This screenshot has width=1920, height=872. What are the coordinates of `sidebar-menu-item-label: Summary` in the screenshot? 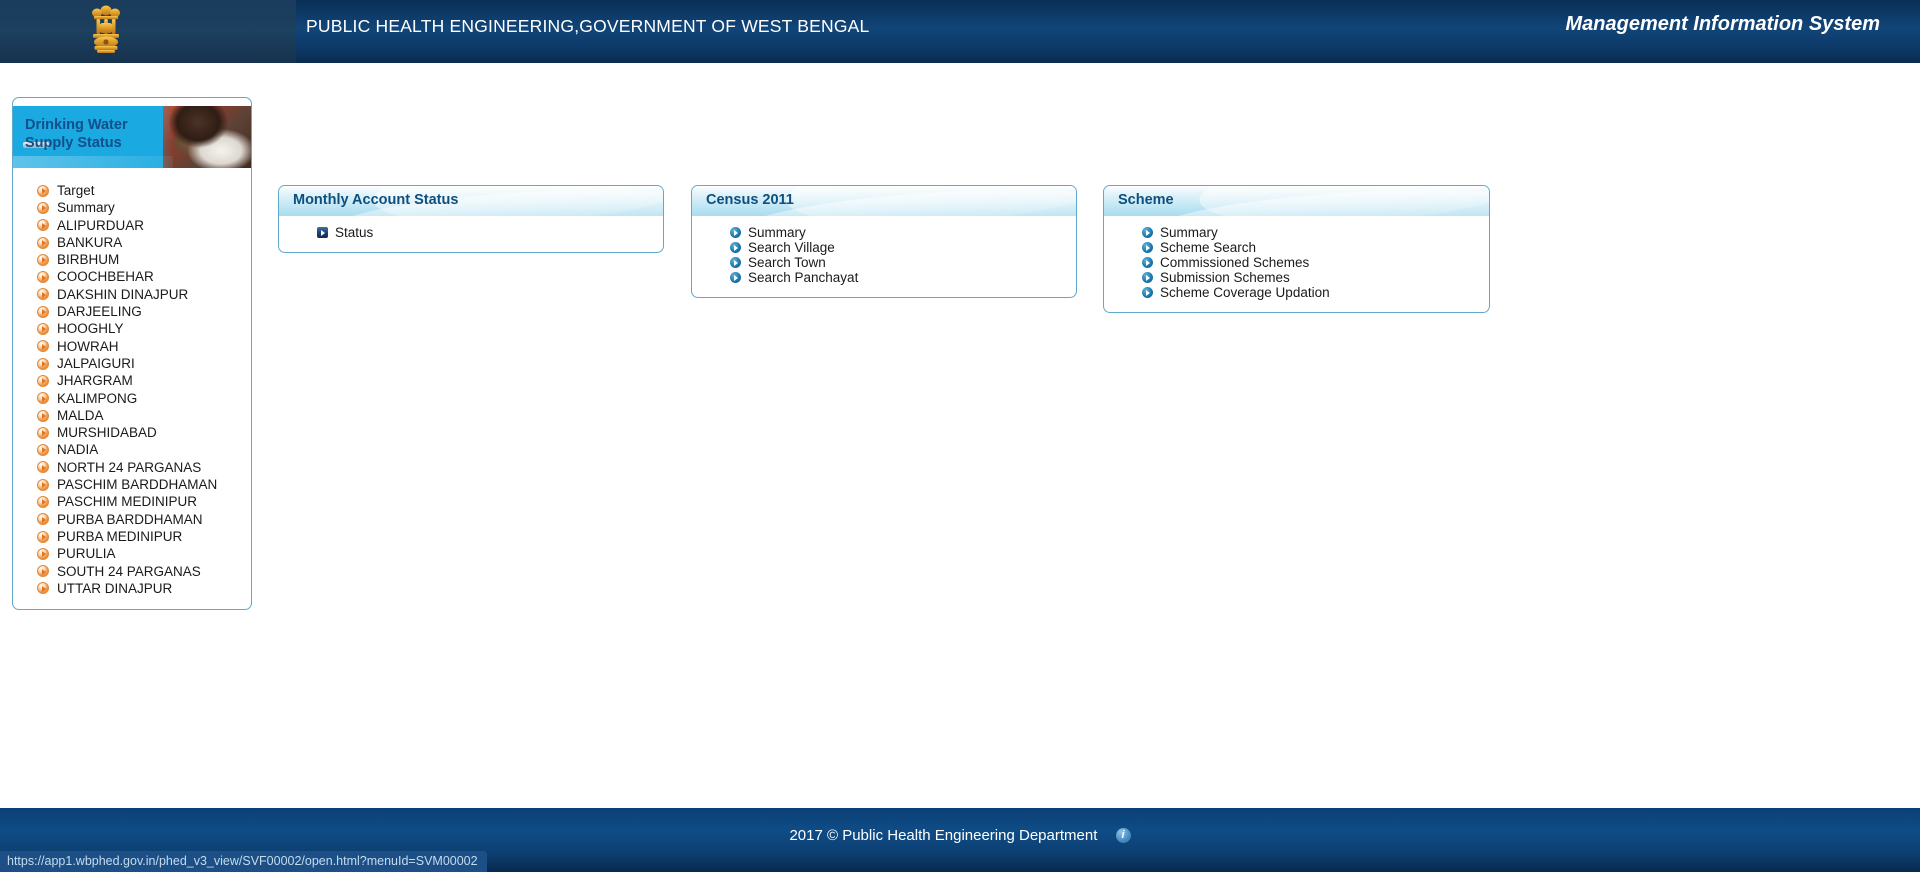 It's located at (86, 208).